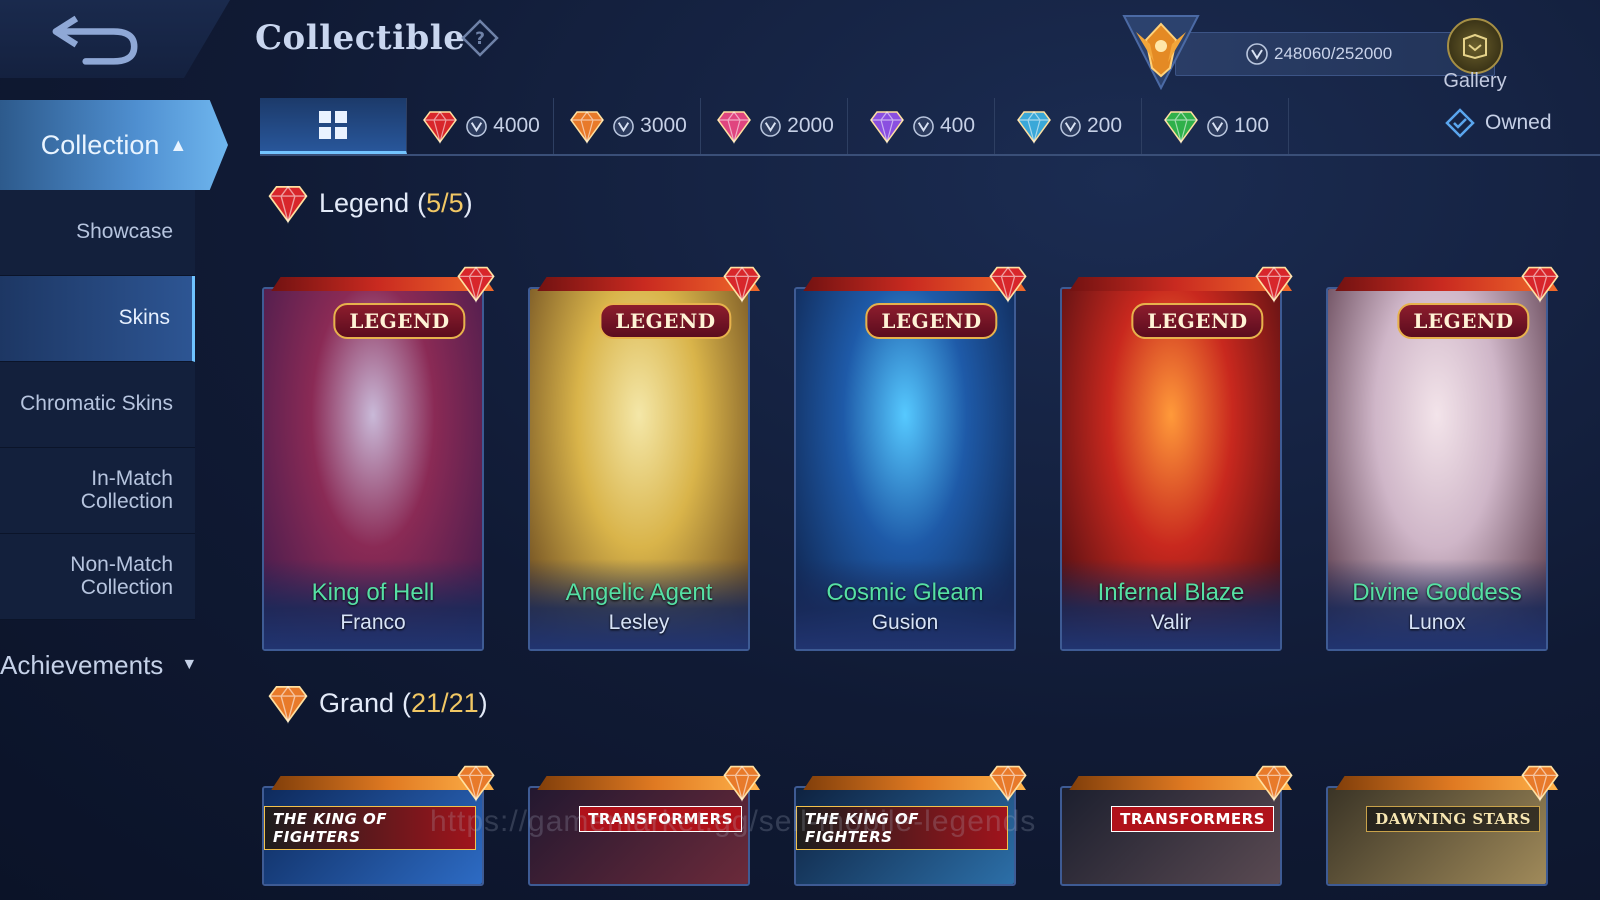 This screenshot has width=1600, height=900. I want to click on sidebar-achievements-toggle: Achievements ▼, so click(115, 665).